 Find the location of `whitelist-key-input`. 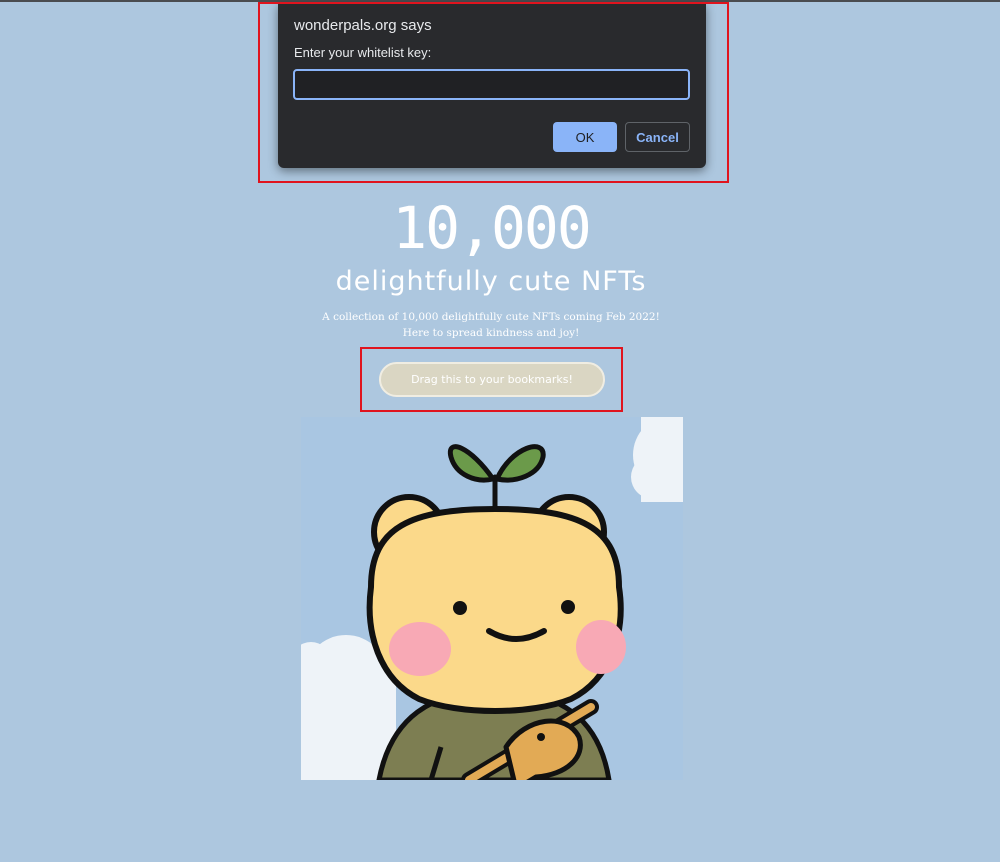

whitelist-key-input is located at coordinates (491, 84).